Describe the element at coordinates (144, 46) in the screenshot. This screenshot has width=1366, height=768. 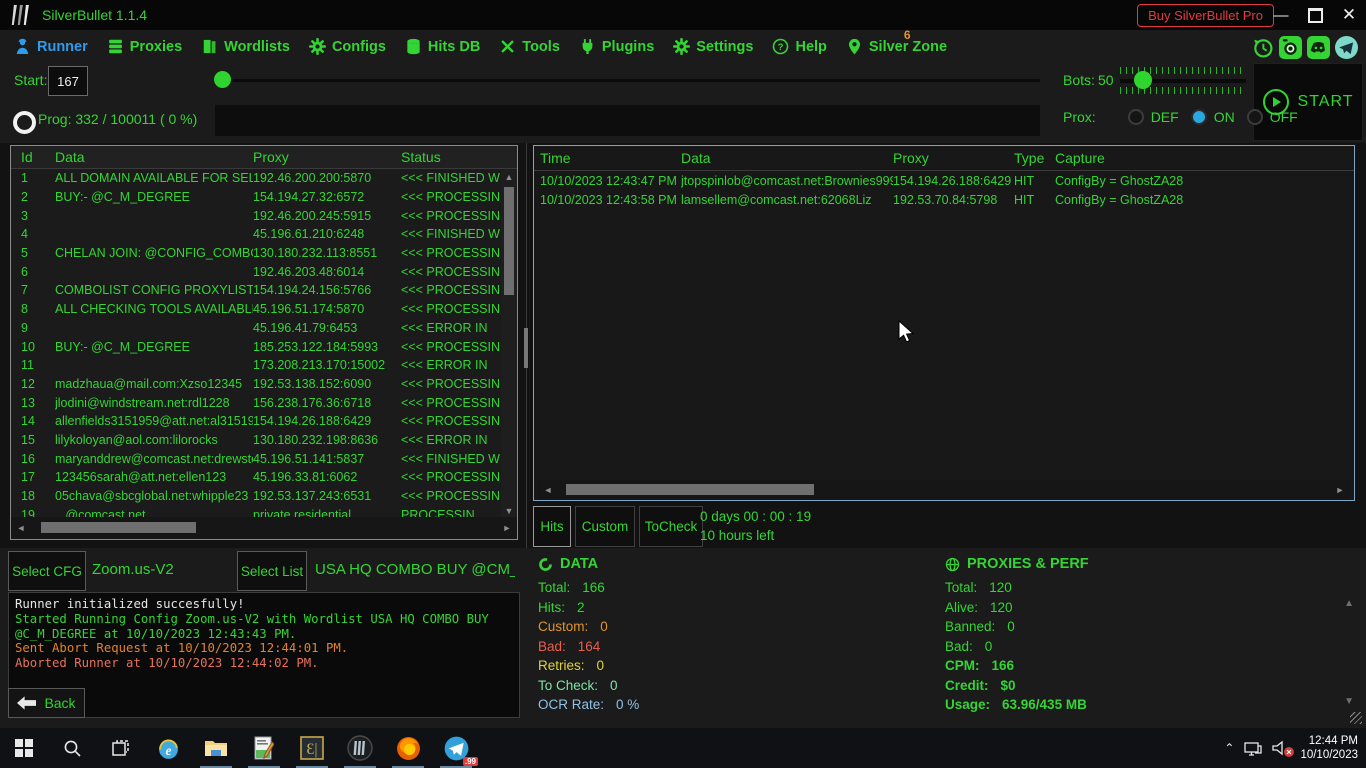
I see `menu-item-proxies: Proxies` at that location.